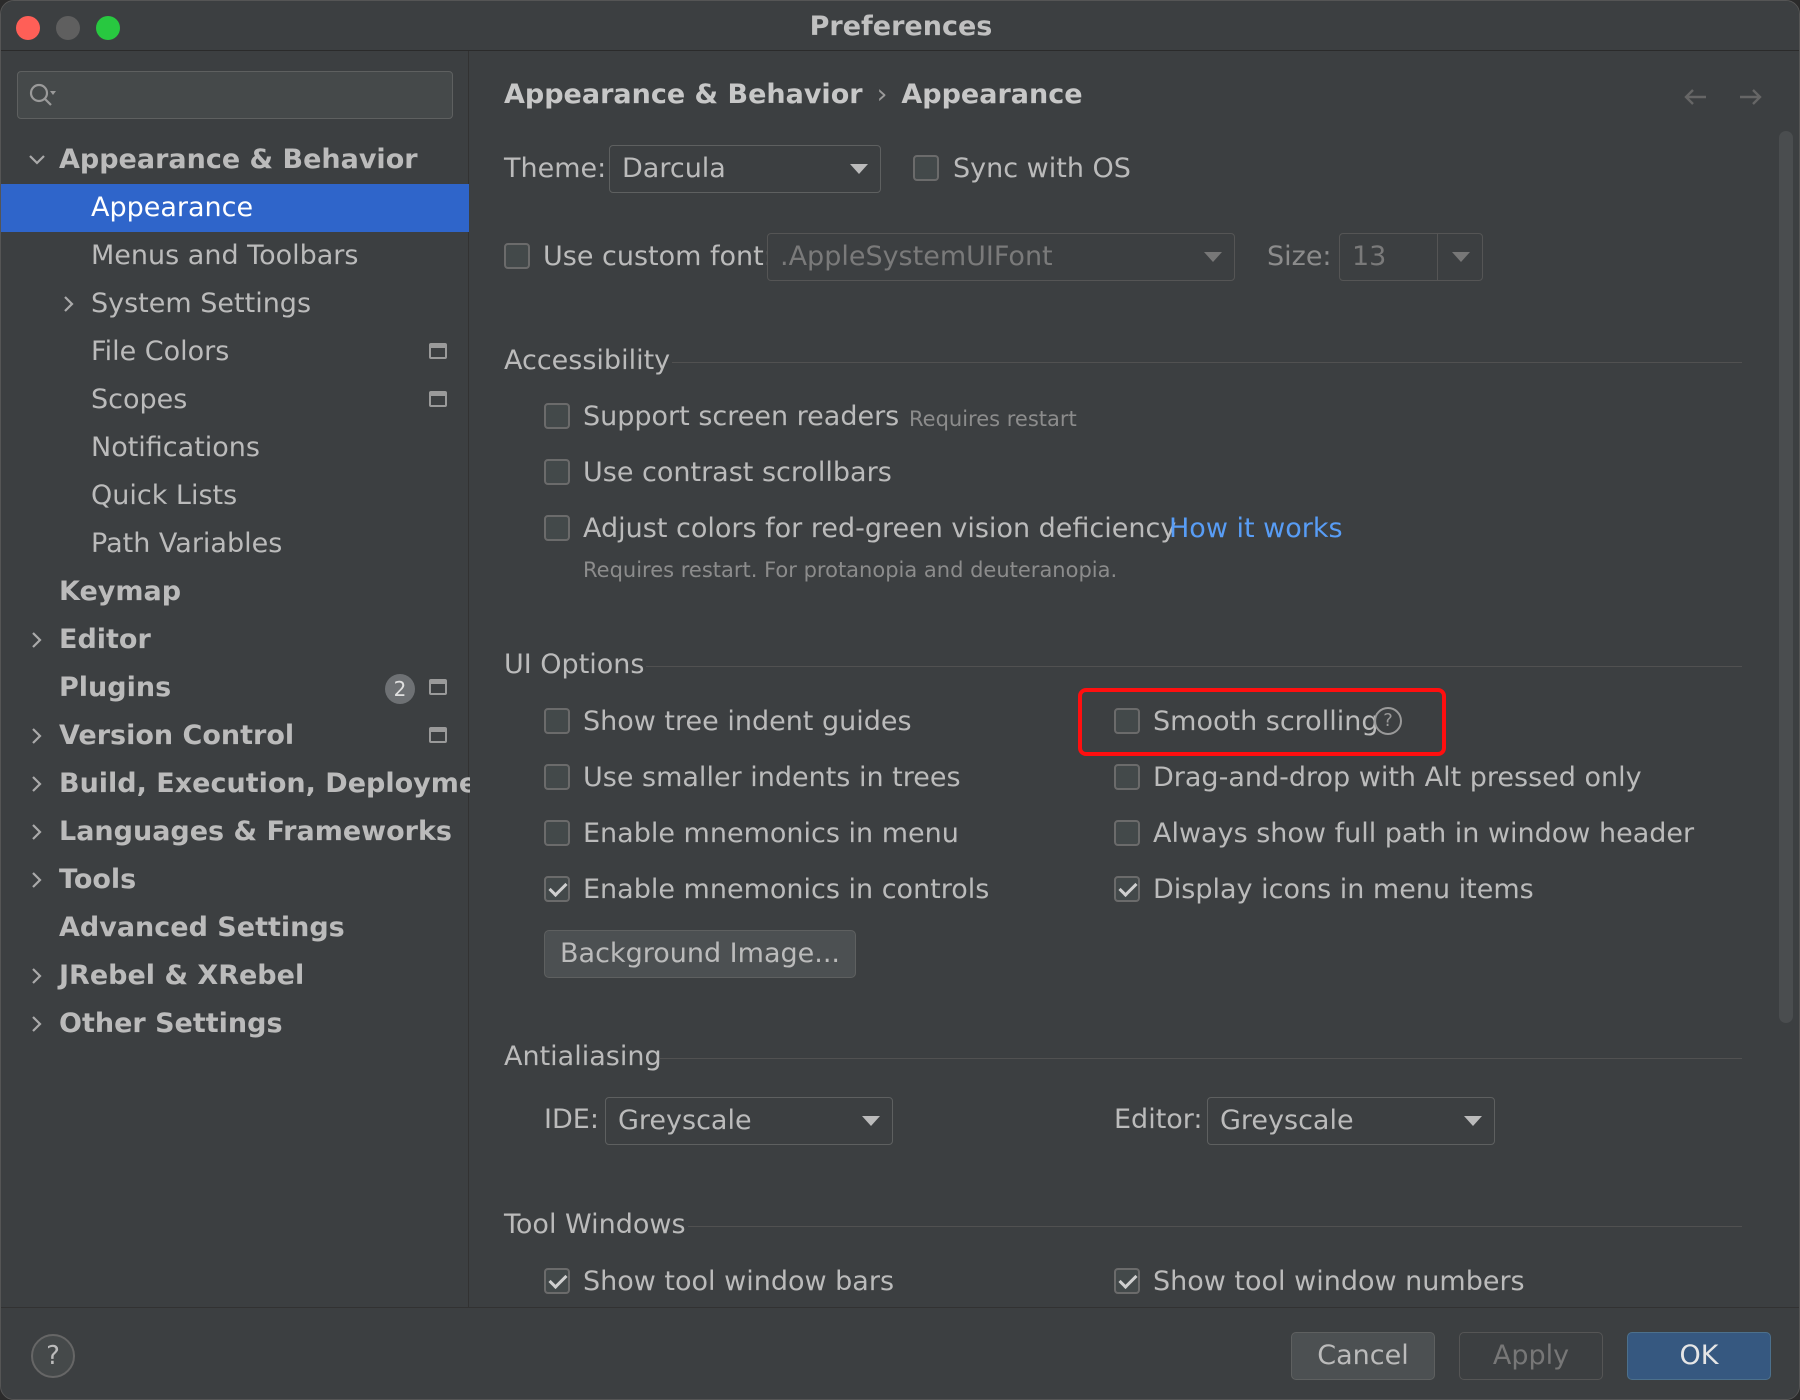  I want to click on cancel-button: Cancel, so click(1363, 1356).